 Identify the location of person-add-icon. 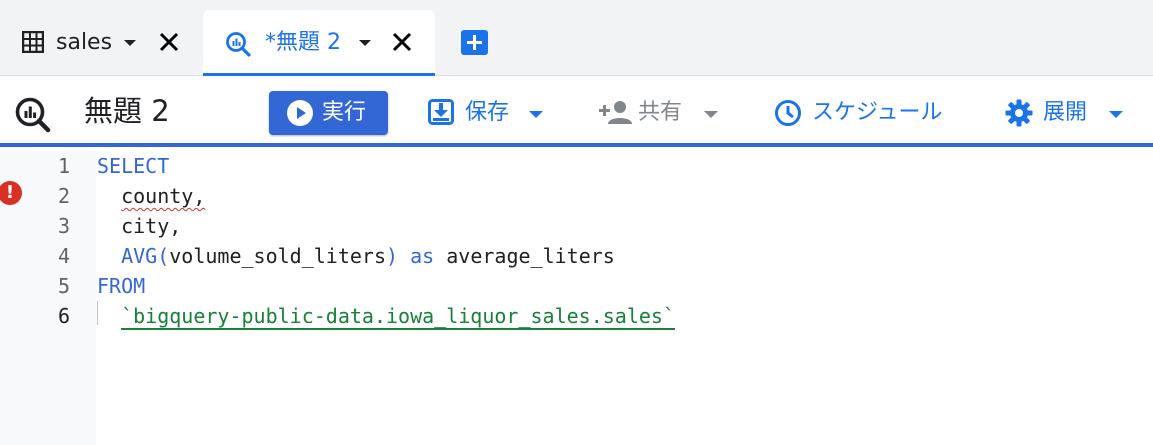
(615, 112).